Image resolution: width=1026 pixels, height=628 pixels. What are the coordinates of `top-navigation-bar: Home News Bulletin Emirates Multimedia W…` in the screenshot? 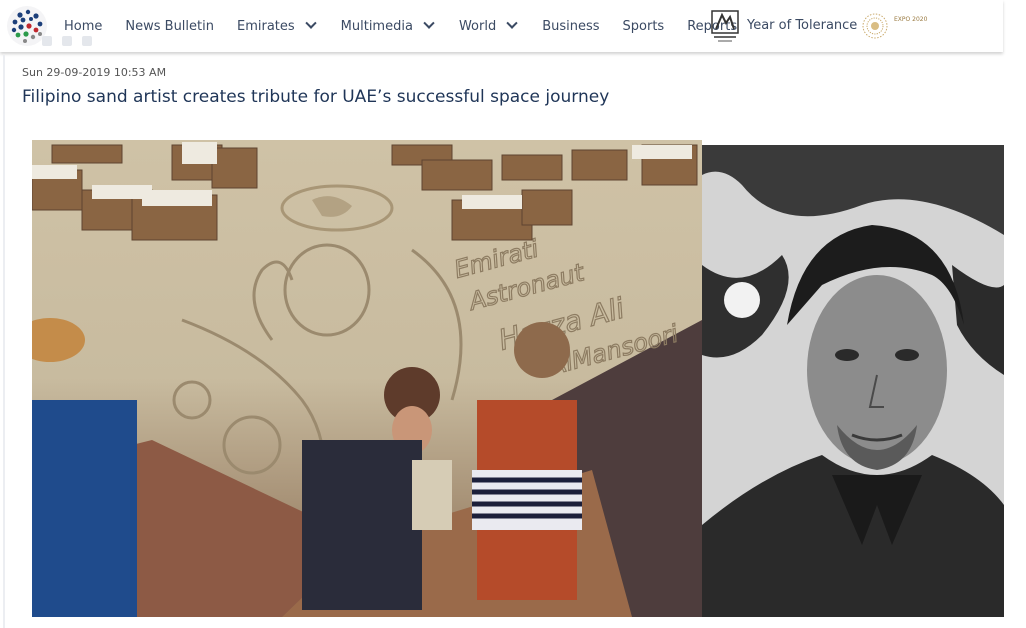 It's located at (501, 26).